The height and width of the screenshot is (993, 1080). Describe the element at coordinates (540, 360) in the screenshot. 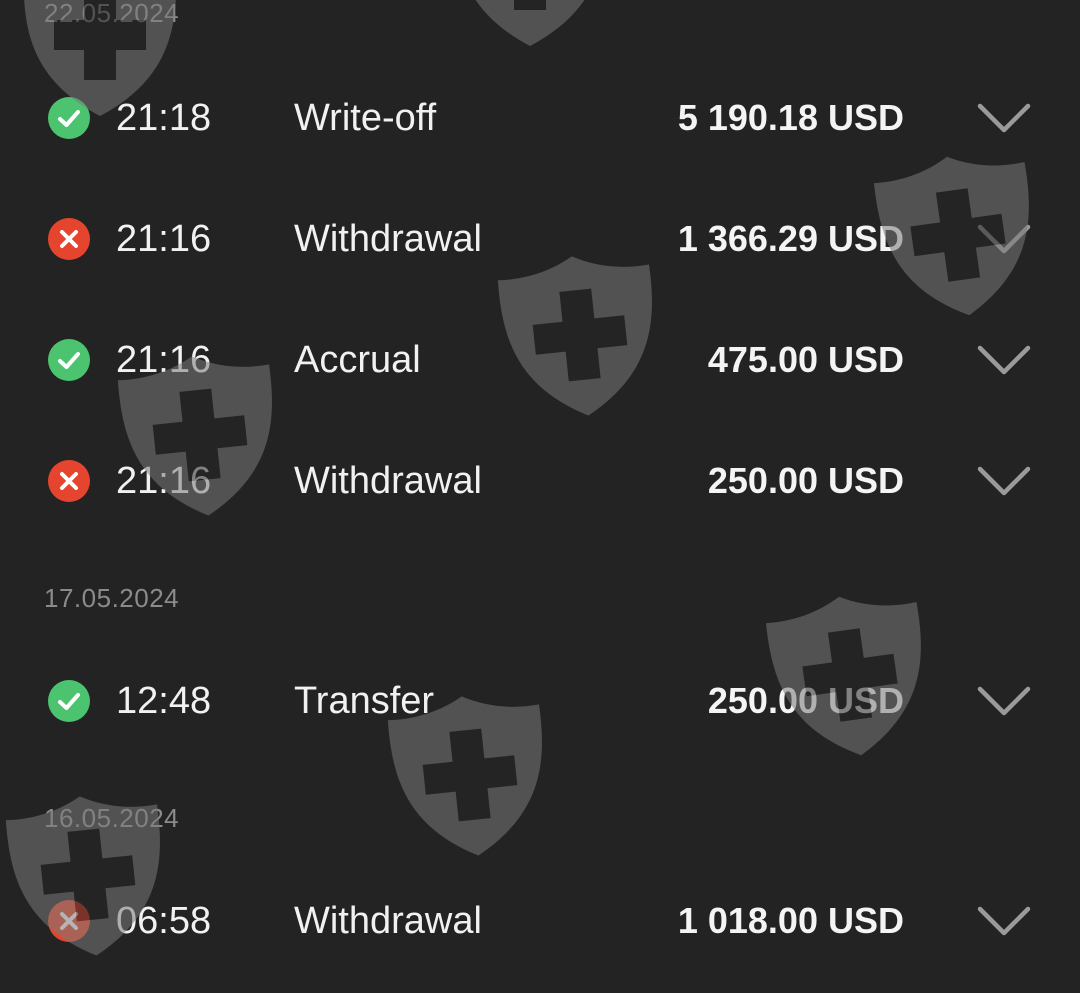

I see `transaction-row: 21:16 Accrual 475.00 USD` at that location.